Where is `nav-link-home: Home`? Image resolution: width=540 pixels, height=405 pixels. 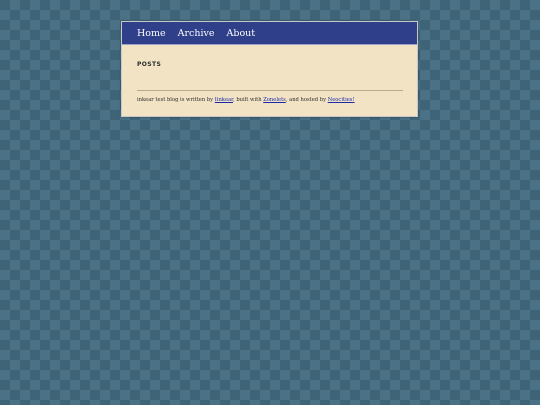
nav-link-home: Home is located at coordinates (151, 33).